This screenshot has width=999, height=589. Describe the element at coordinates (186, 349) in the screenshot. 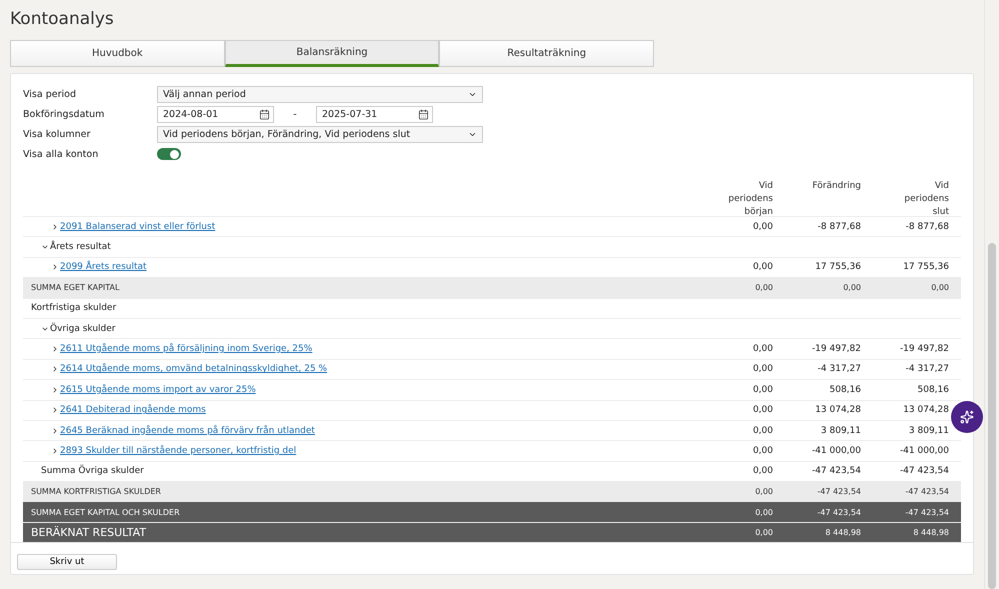

I see `account-link: 2611 Utgående moms på försäljning inom Sverige, 25%` at that location.